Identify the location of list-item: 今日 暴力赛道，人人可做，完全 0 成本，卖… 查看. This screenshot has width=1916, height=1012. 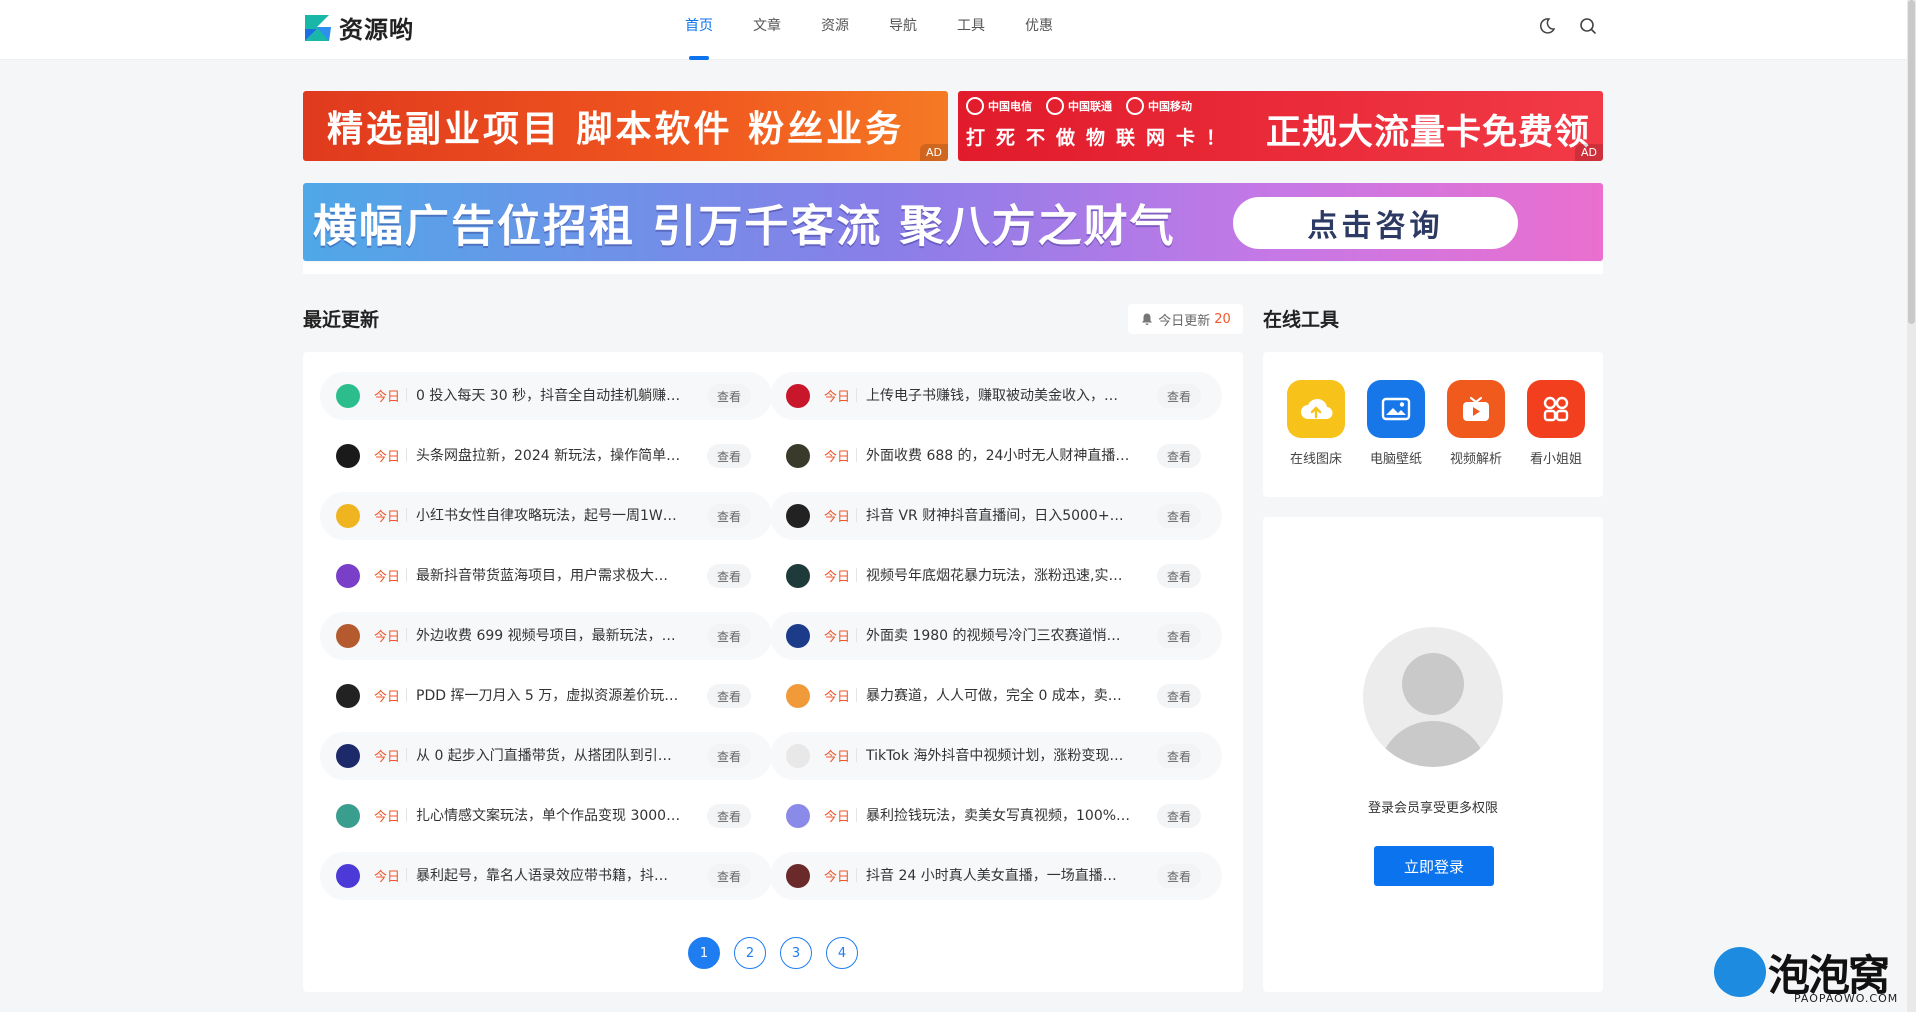
(996, 696).